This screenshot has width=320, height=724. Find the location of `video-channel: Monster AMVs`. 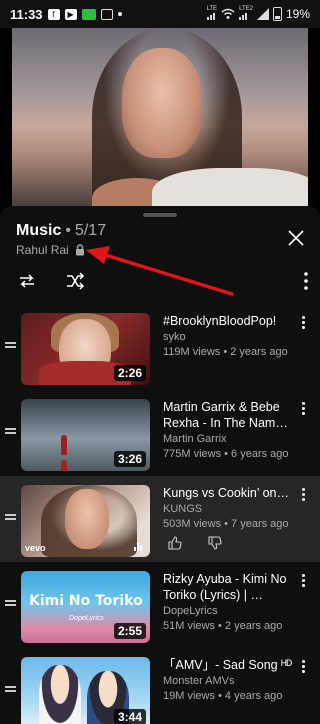

video-channel: Monster AMVs is located at coordinates (199, 681).